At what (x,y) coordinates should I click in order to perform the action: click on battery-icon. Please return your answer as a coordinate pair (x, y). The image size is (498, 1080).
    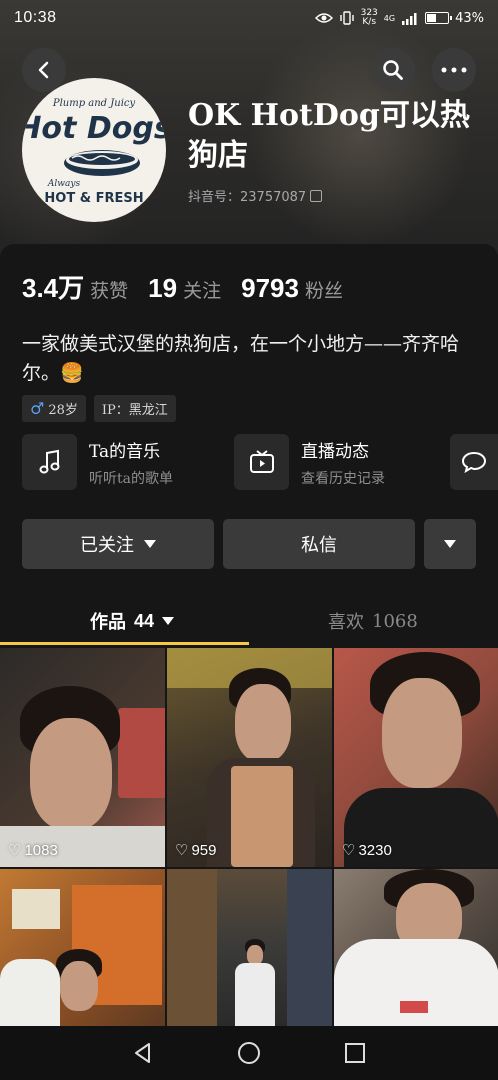
    Looking at the image, I should click on (439, 18).